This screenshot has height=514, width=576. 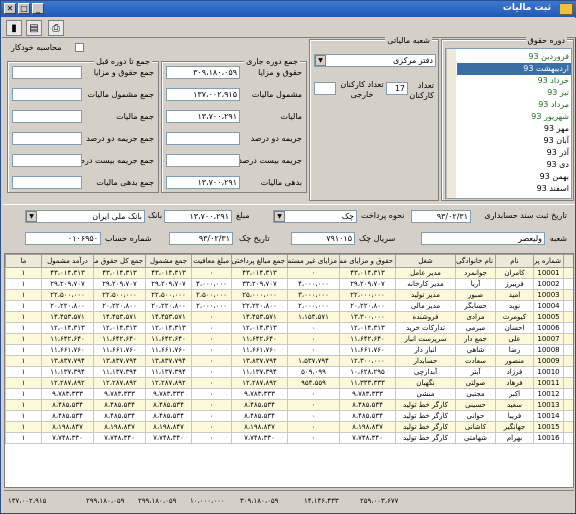 I want to click on table-cell: ۲۹،۲۰۹،۷۰۷, so click(x=67, y=284).